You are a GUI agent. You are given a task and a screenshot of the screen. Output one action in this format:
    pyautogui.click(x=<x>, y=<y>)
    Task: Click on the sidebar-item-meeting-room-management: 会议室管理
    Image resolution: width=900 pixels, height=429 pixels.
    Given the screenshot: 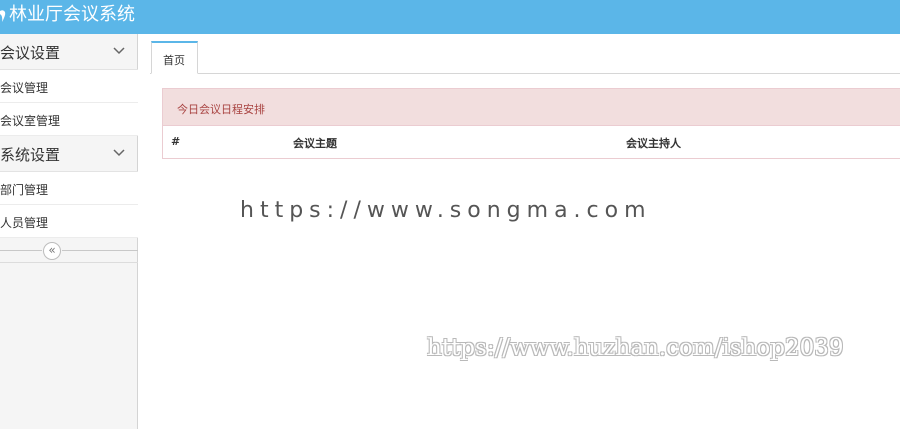 What is the action you would take?
    pyautogui.click(x=69, y=119)
    